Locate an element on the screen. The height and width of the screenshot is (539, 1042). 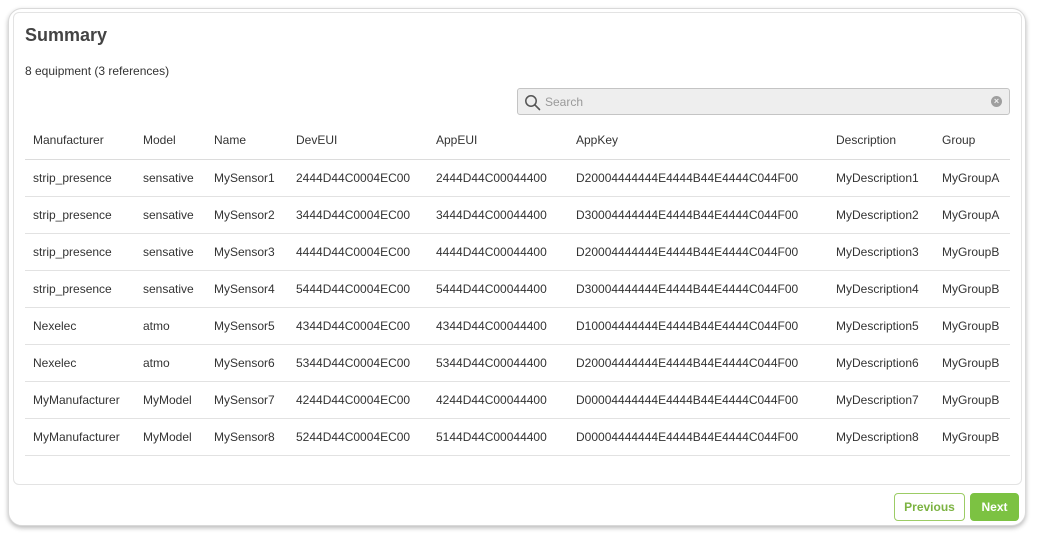
table-cell: 2444D44C0004EC00 is located at coordinates (358, 178).